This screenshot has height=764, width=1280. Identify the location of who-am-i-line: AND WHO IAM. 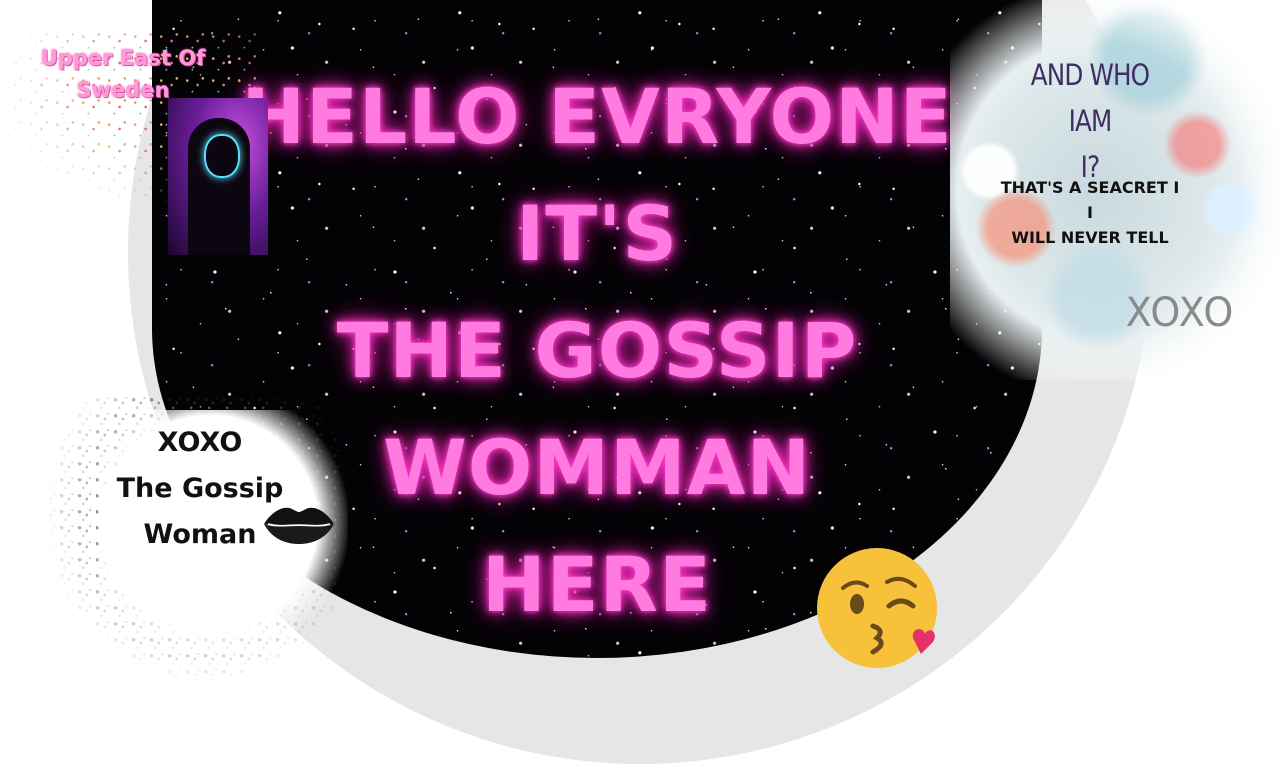
(1090, 98).